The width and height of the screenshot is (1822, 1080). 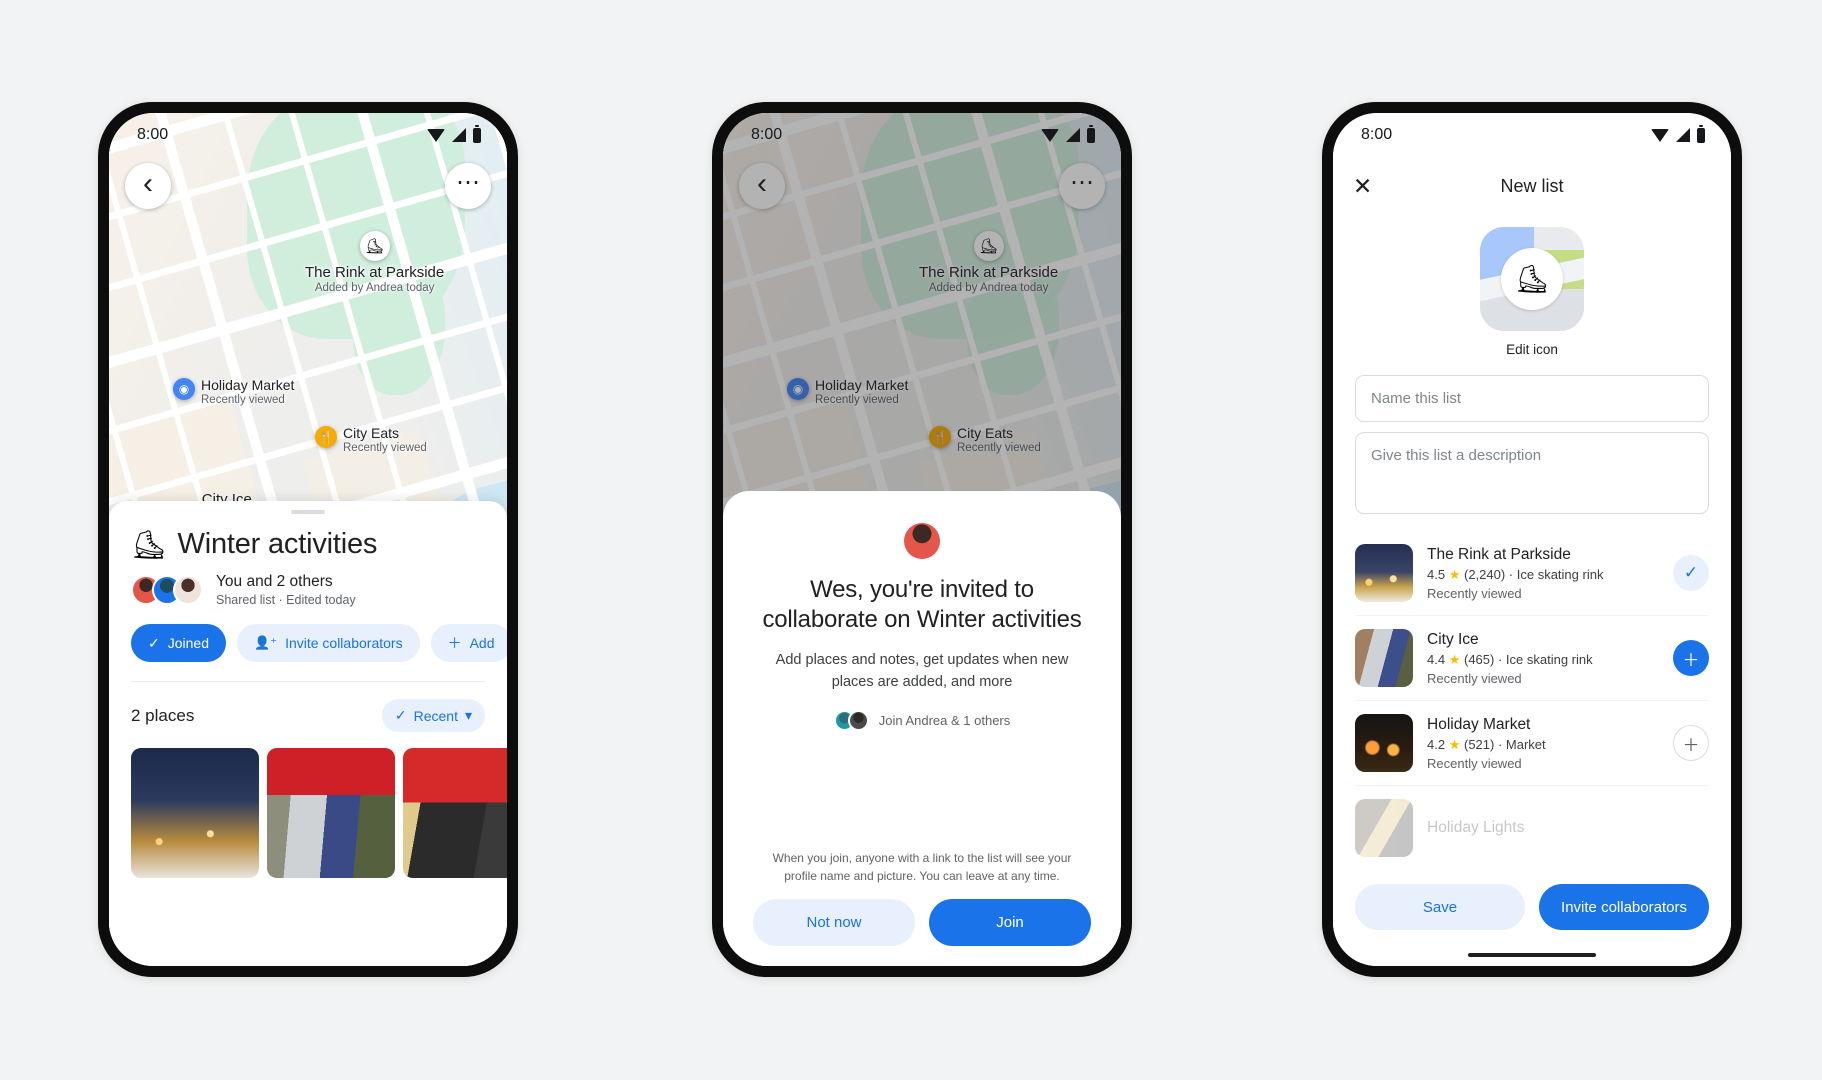 I want to click on place-review-count: (465), so click(x=1479, y=659).